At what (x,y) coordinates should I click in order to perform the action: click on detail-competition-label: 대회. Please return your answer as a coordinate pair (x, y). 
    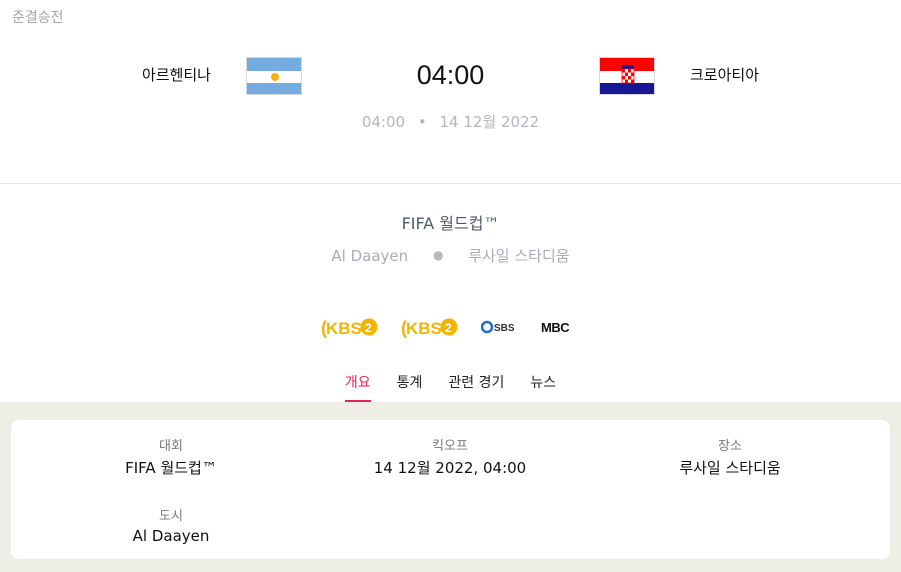
    Looking at the image, I should click on (171, 446).